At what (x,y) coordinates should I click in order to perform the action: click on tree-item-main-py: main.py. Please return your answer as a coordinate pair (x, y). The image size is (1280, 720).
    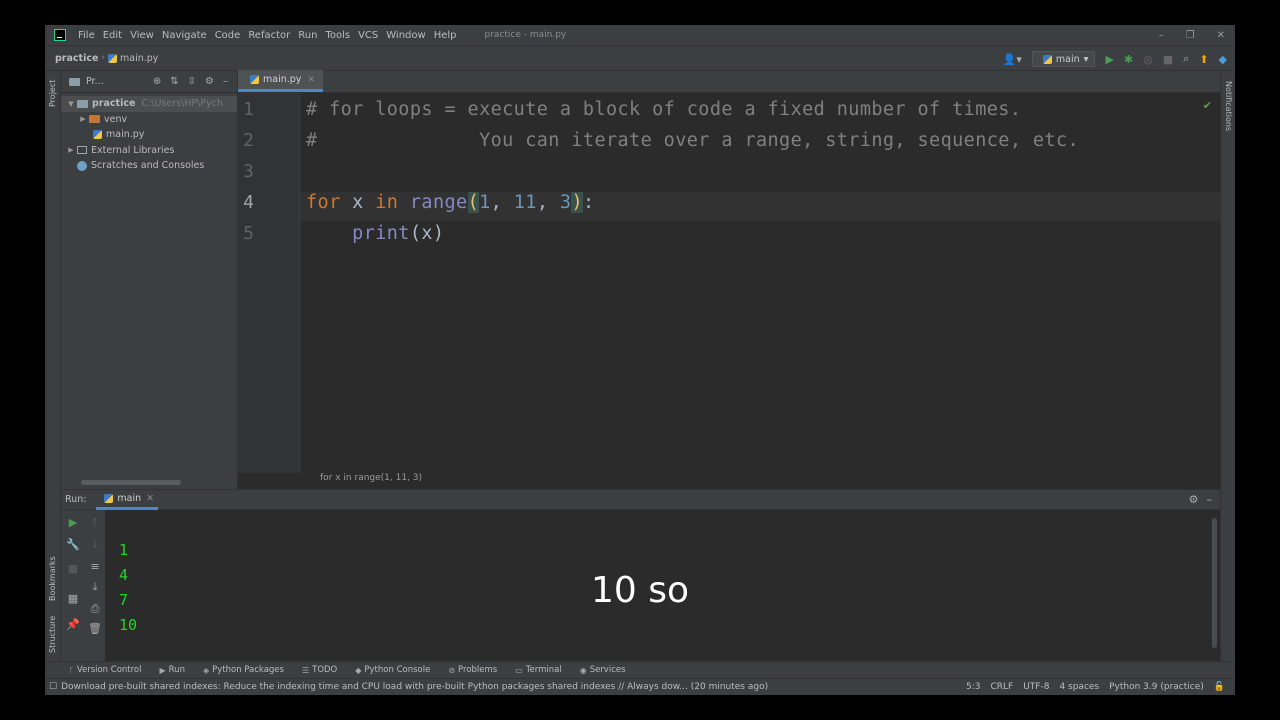
    Looking at the image, I should click on (149, 135).